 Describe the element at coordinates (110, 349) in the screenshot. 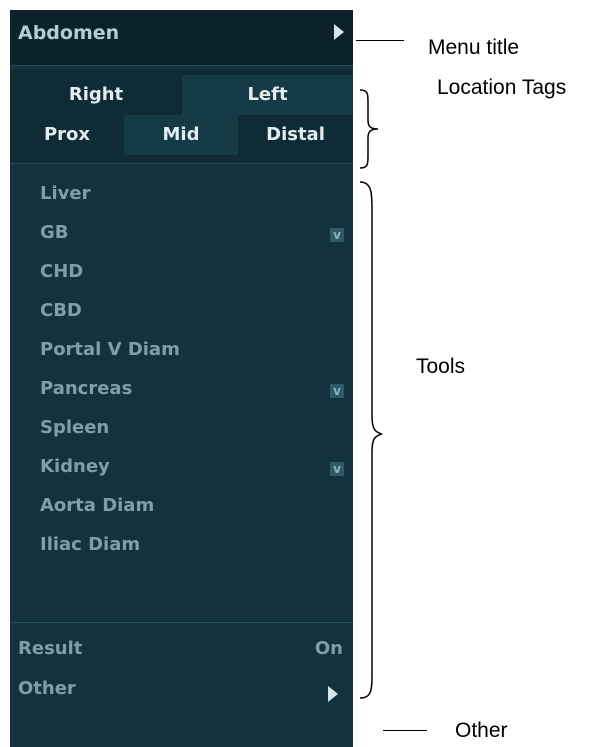

I see `tool-portal-v-diam: Portal V Diam` at that location.